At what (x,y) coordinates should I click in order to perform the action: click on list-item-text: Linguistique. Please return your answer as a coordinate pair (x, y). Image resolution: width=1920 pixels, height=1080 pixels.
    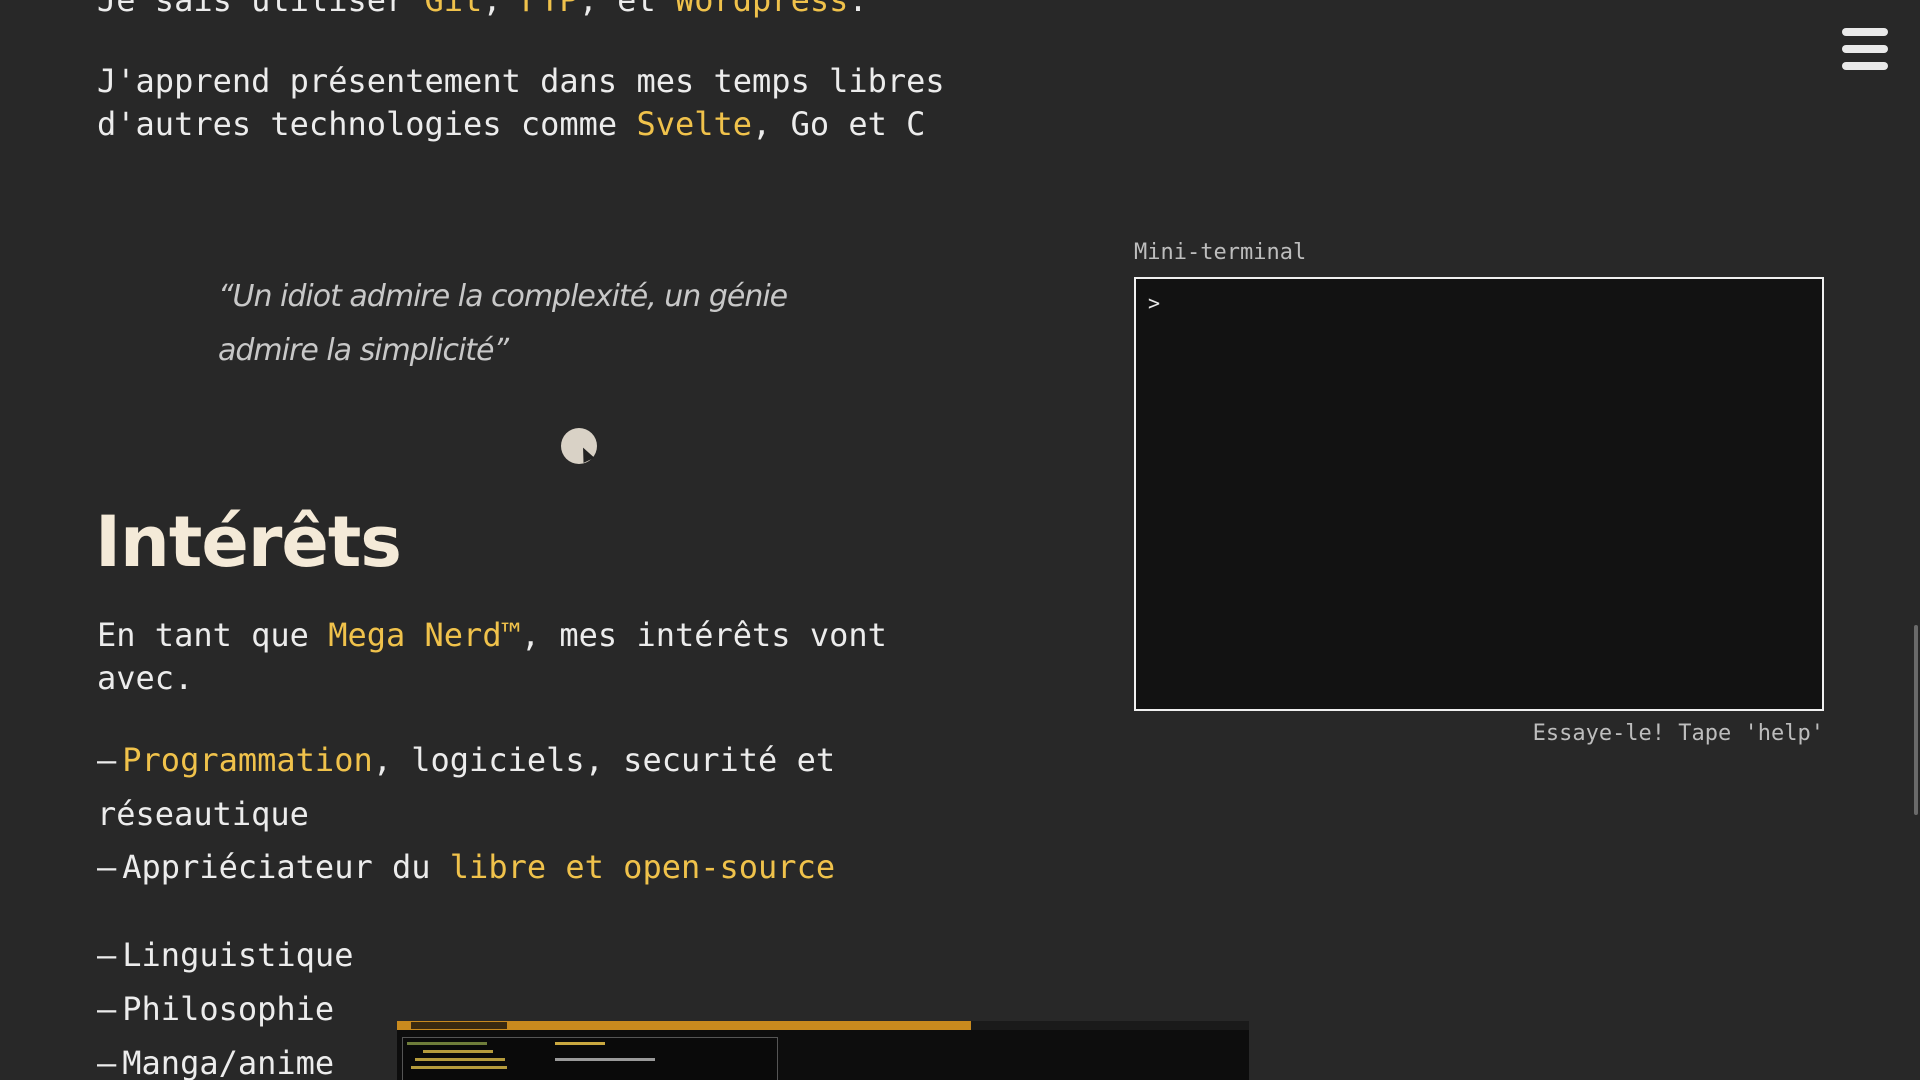
    Looking at the image, I should click on (238, 955).